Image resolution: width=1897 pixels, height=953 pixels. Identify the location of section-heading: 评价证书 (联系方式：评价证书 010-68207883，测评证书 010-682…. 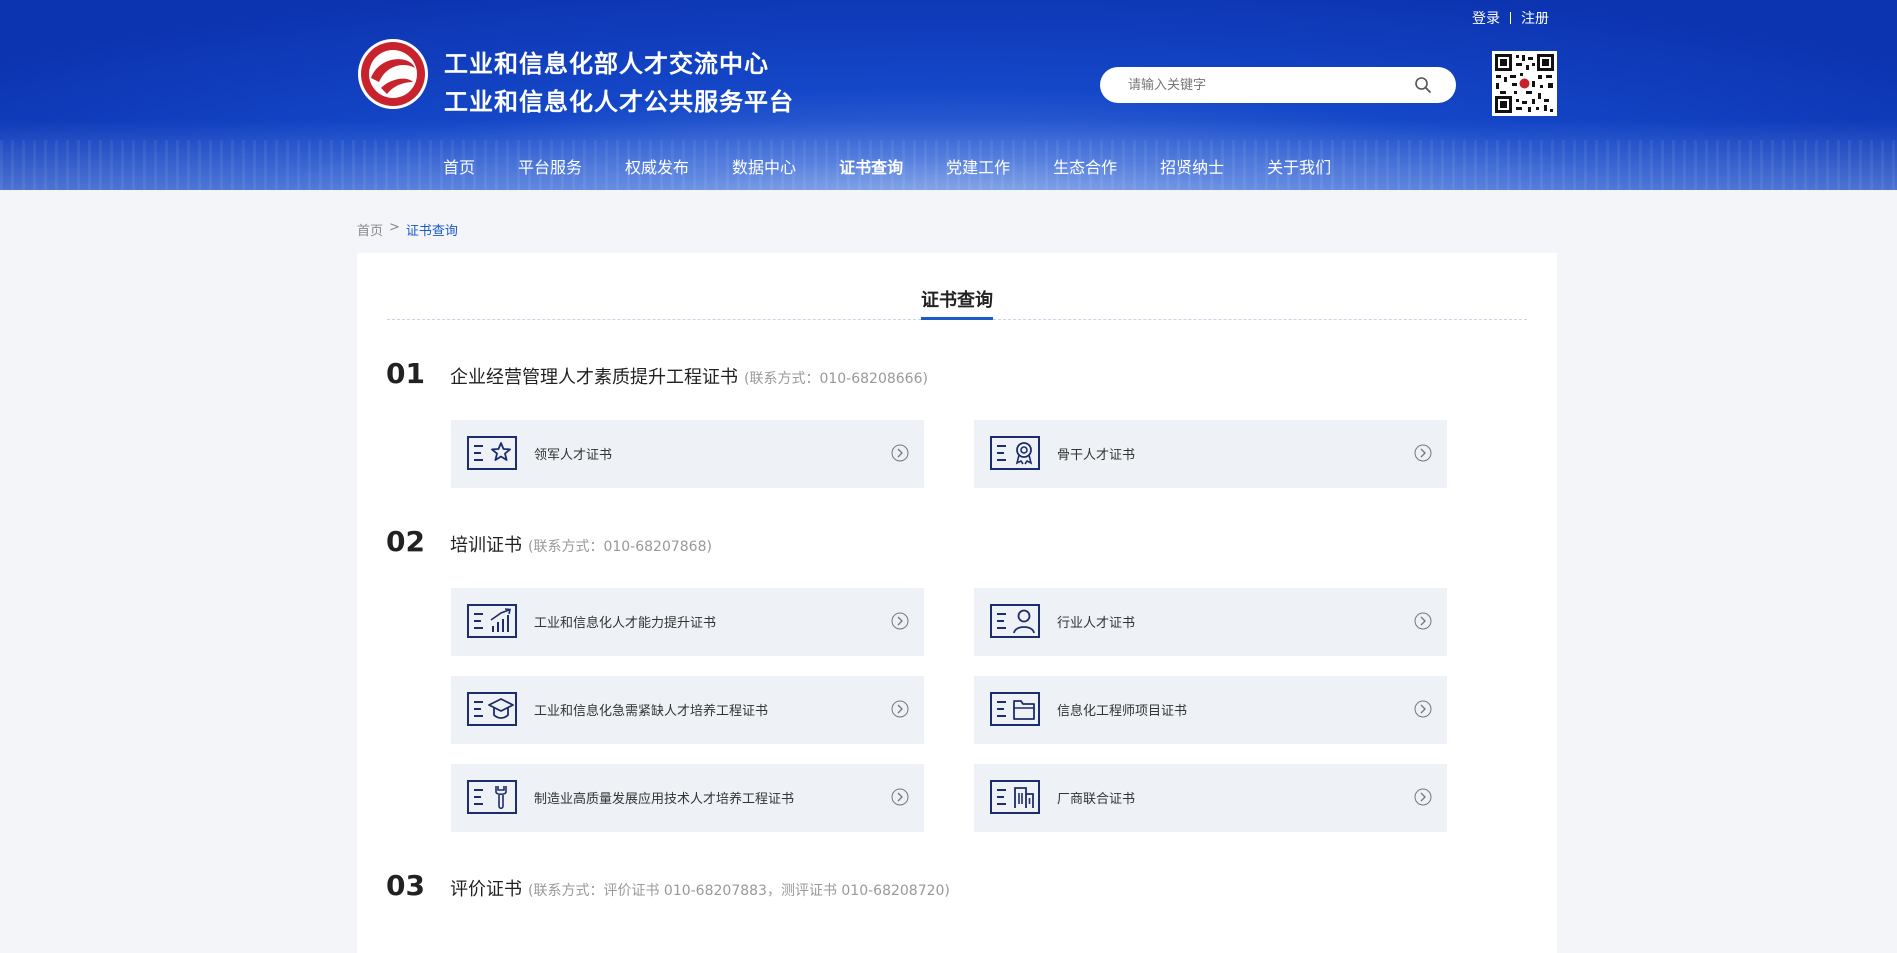
(700, 888).